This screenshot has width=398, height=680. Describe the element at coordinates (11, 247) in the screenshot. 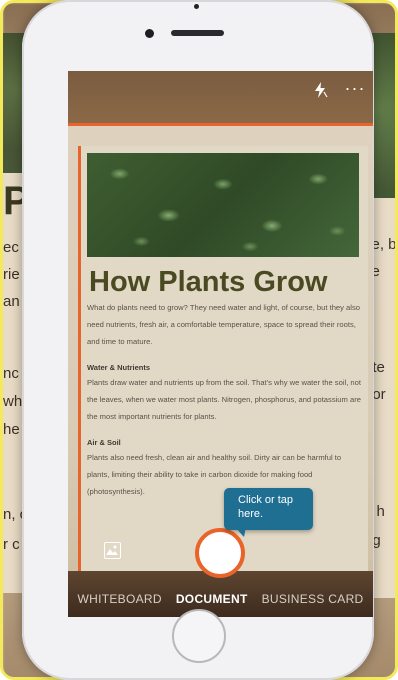

I see `background-text-fragment: ec` at that location.